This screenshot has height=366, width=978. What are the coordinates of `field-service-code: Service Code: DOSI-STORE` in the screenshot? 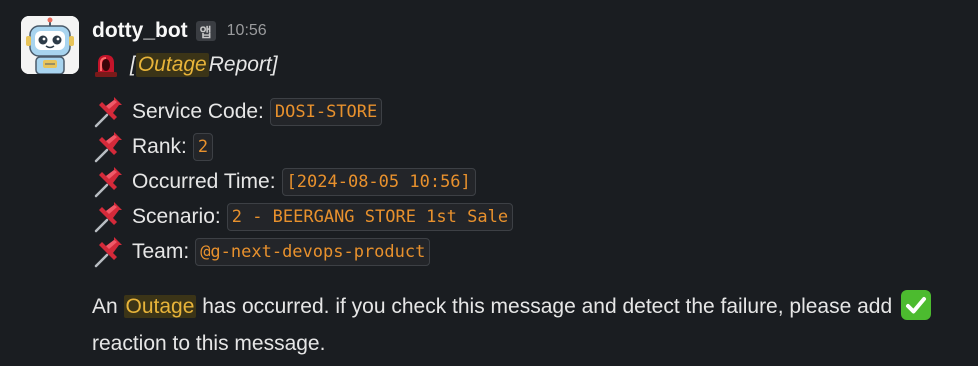 It's located at (302, 111).